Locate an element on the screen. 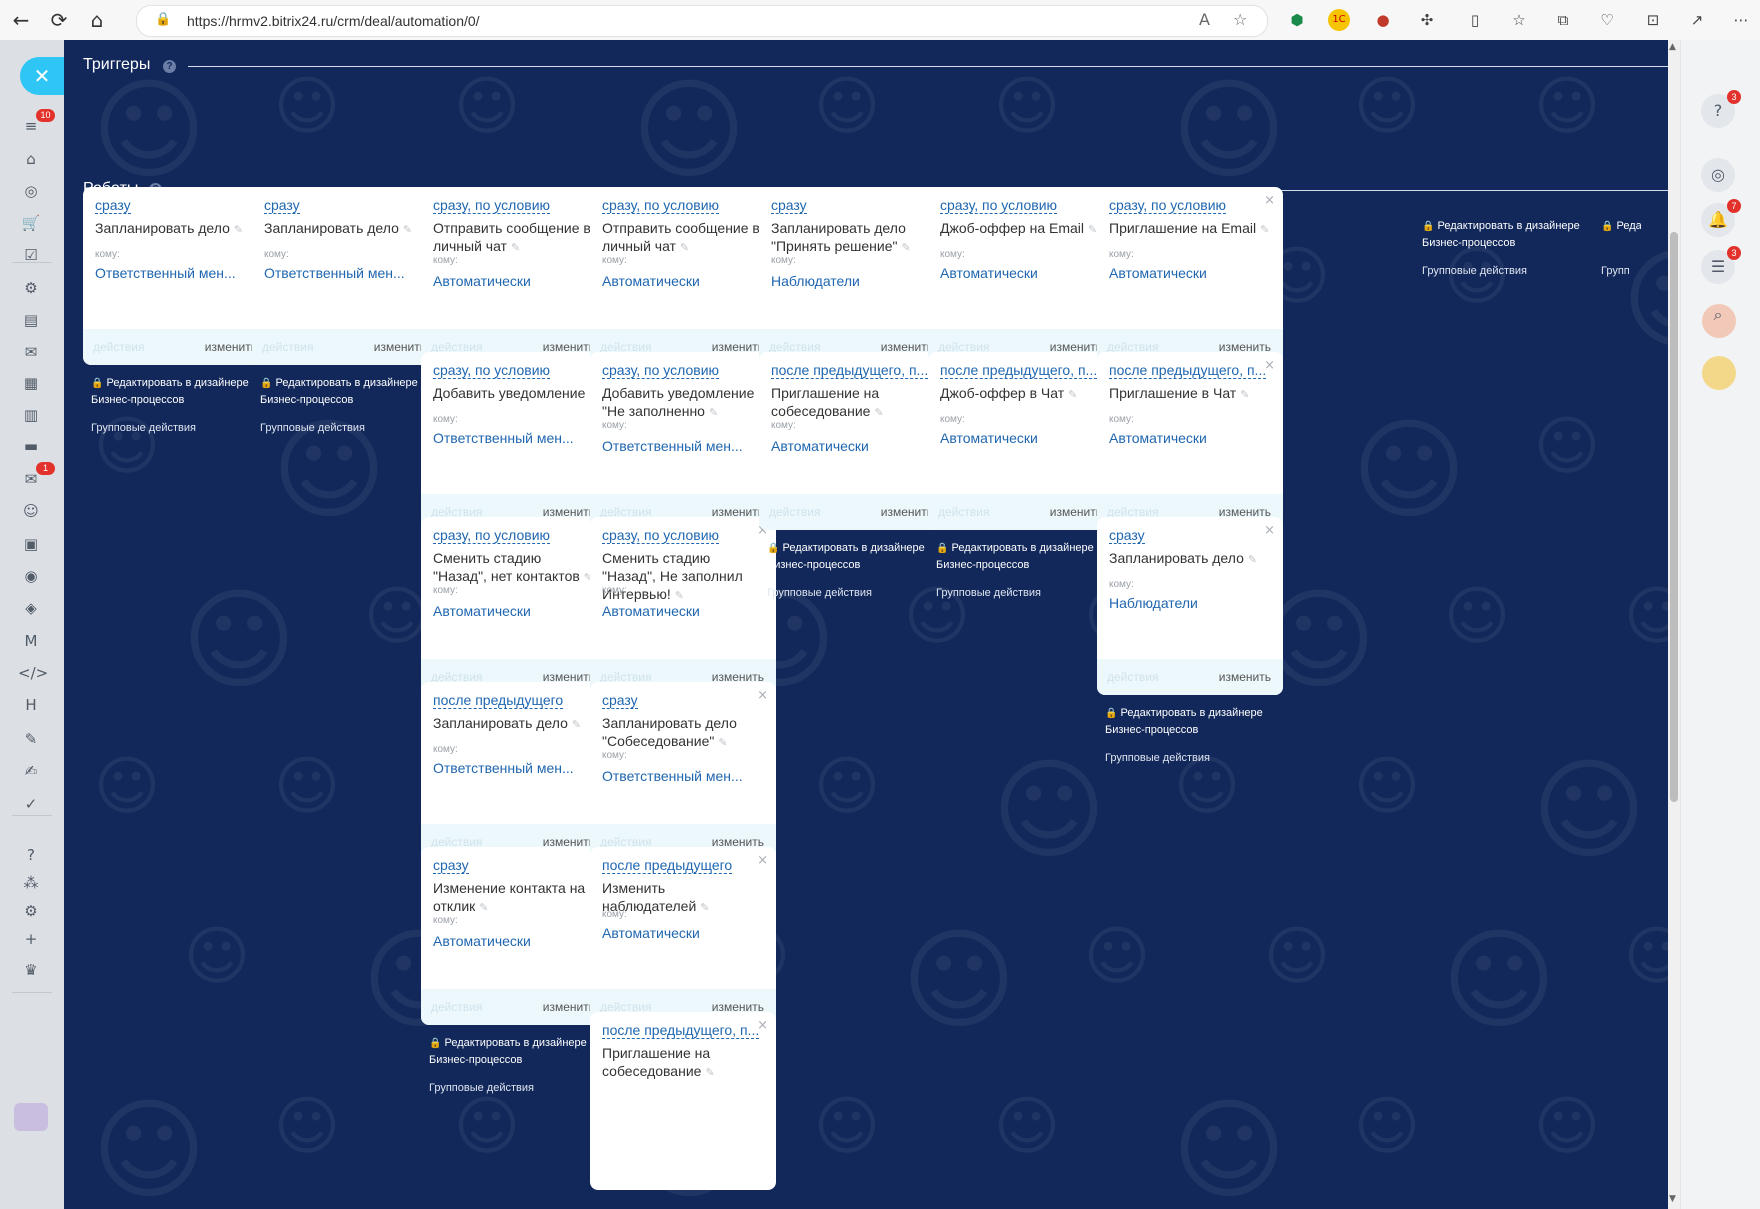 The image size is (1760, 1209). right-panel-icon: ◎ is located at coordinates (1718, 175).